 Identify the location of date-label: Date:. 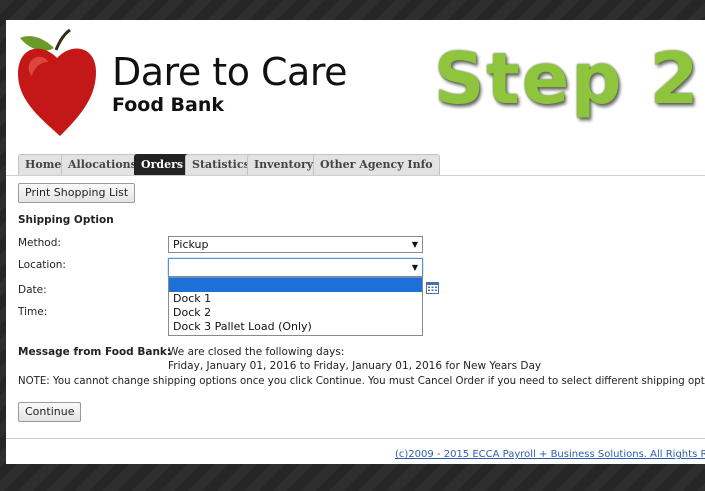
(32, 290).